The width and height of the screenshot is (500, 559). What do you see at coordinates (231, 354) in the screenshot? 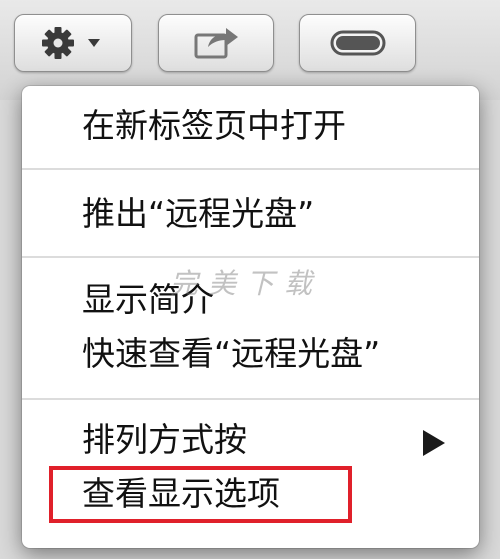
I see `menu-item-quick-look: 快速查看“远程光盘”` at bounding box center [231, 354].